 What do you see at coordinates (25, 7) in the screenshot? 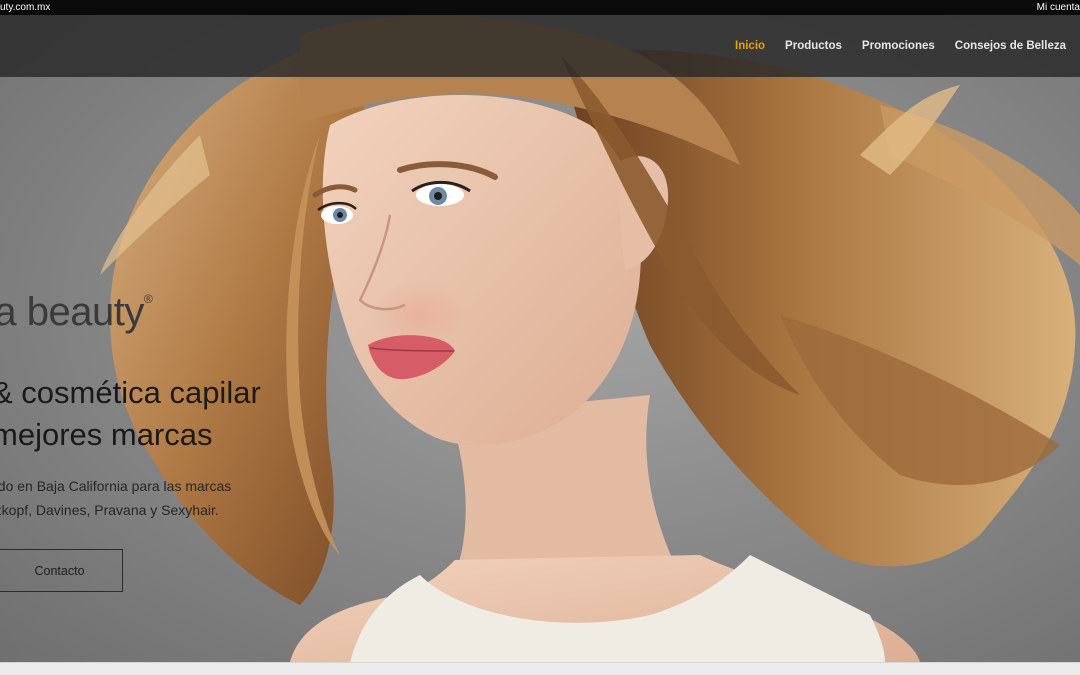
I see `site-url-text: uty.com.mx` at bounding box center [25, 7].